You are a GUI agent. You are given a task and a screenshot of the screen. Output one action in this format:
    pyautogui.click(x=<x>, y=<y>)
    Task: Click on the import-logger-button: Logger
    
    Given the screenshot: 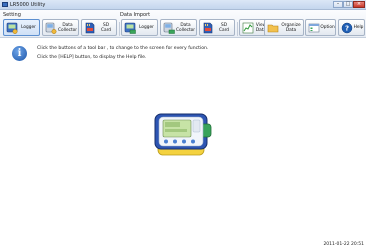 What is the action you would take?
    pyautogui.click(x=139, y=27)
    